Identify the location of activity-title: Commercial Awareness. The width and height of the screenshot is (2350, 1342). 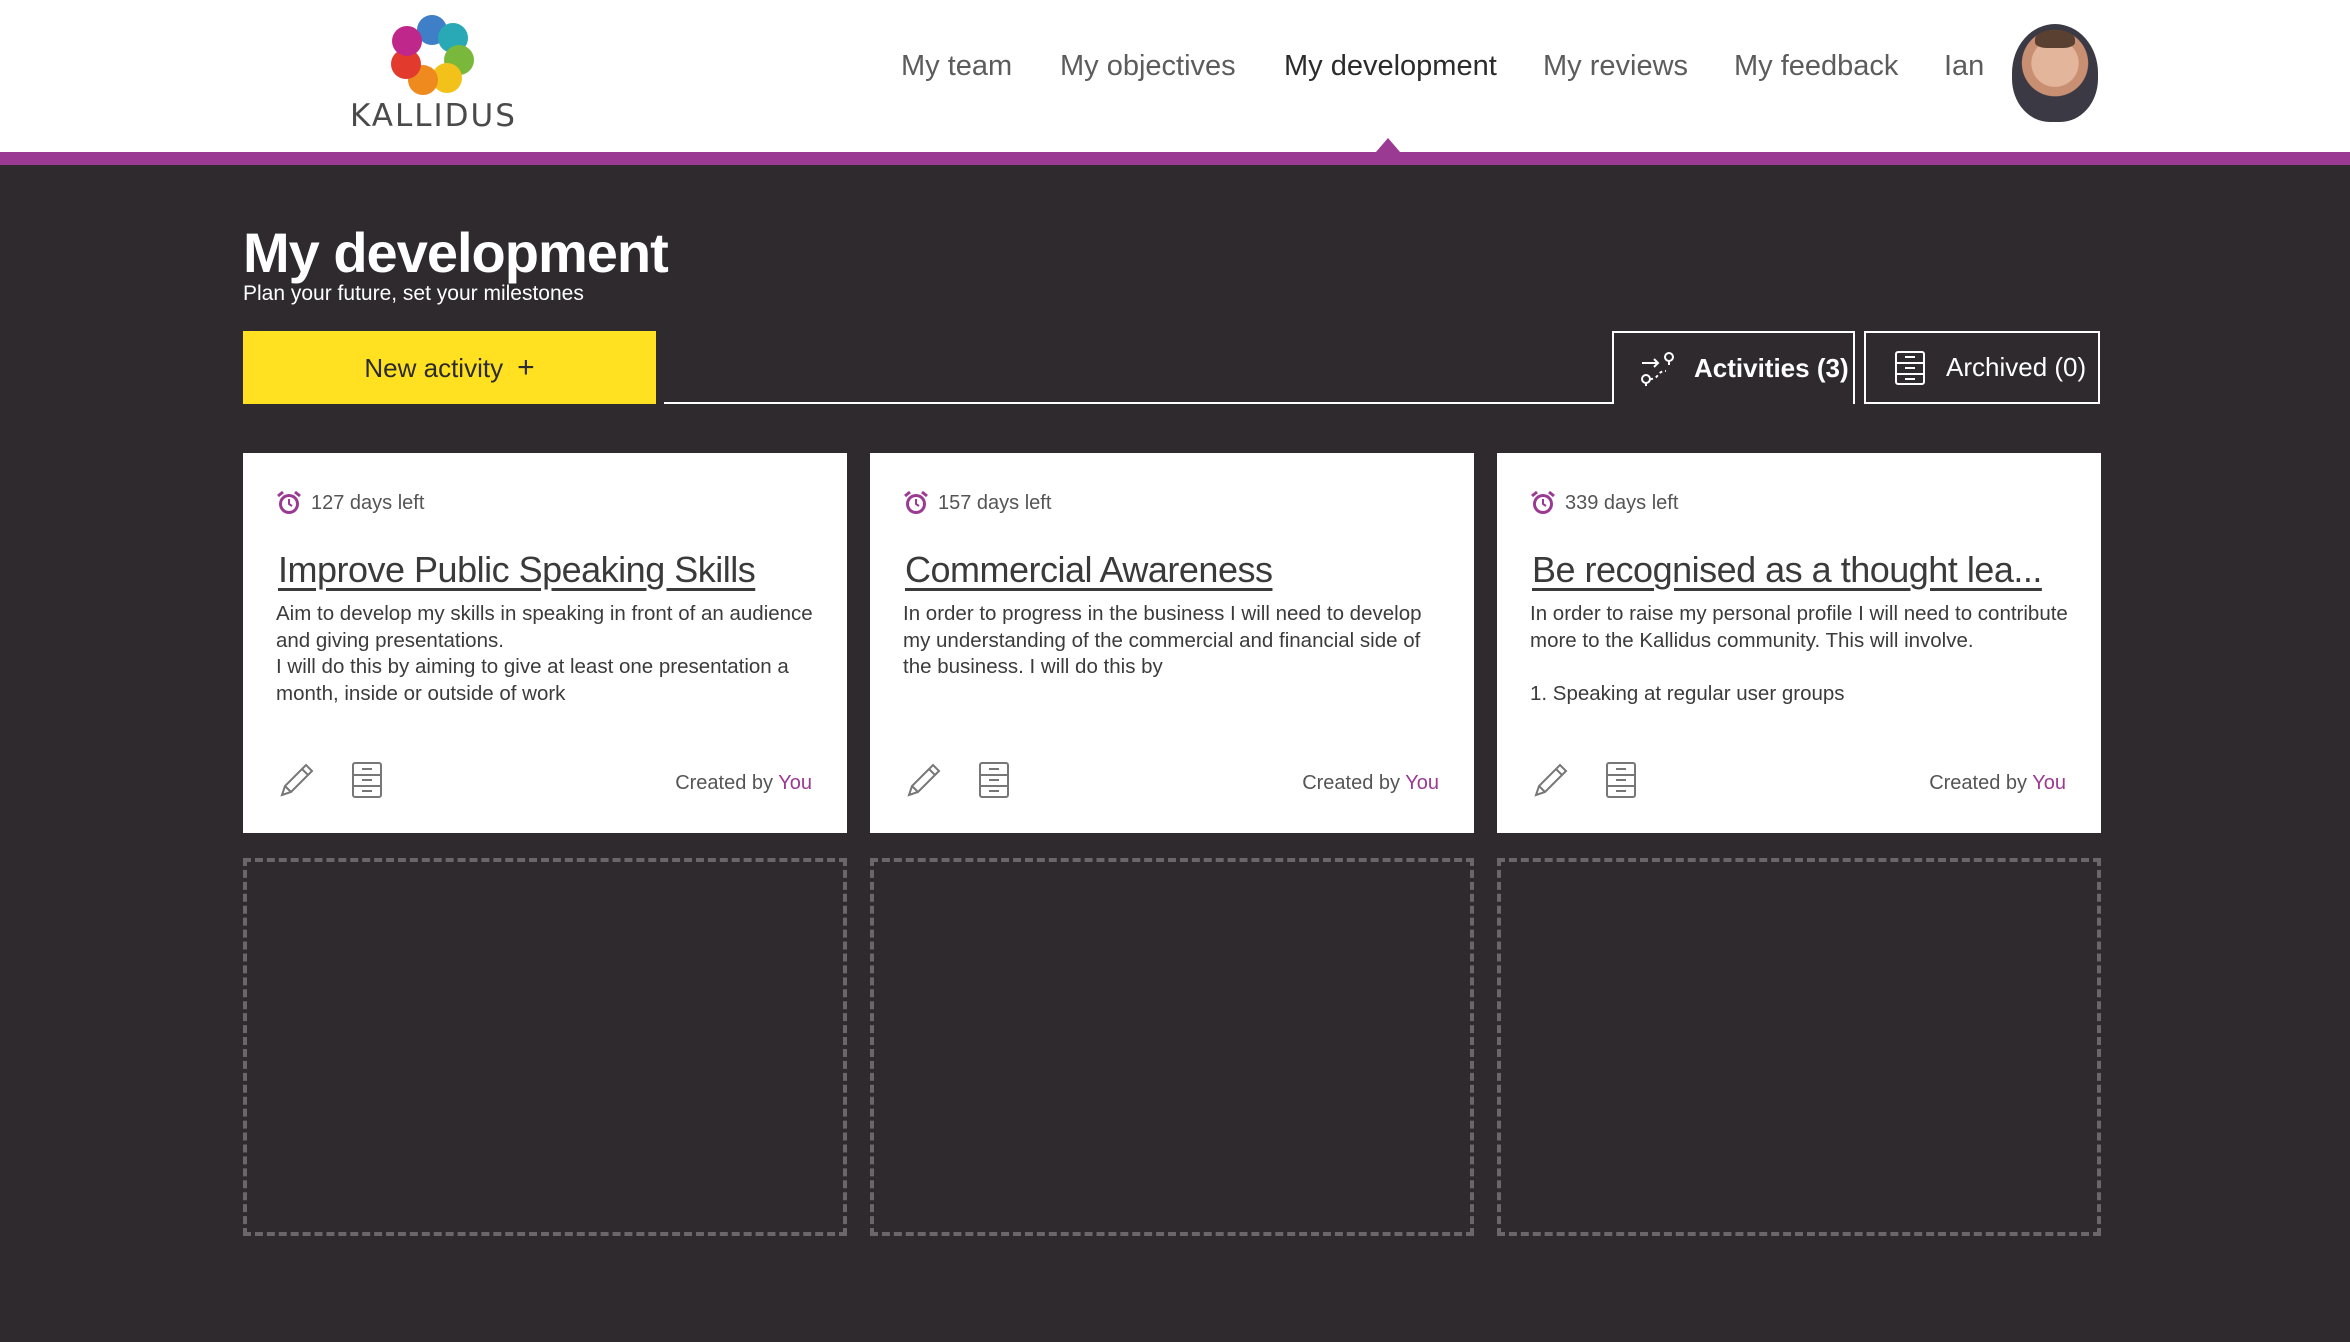
(1177, 570).